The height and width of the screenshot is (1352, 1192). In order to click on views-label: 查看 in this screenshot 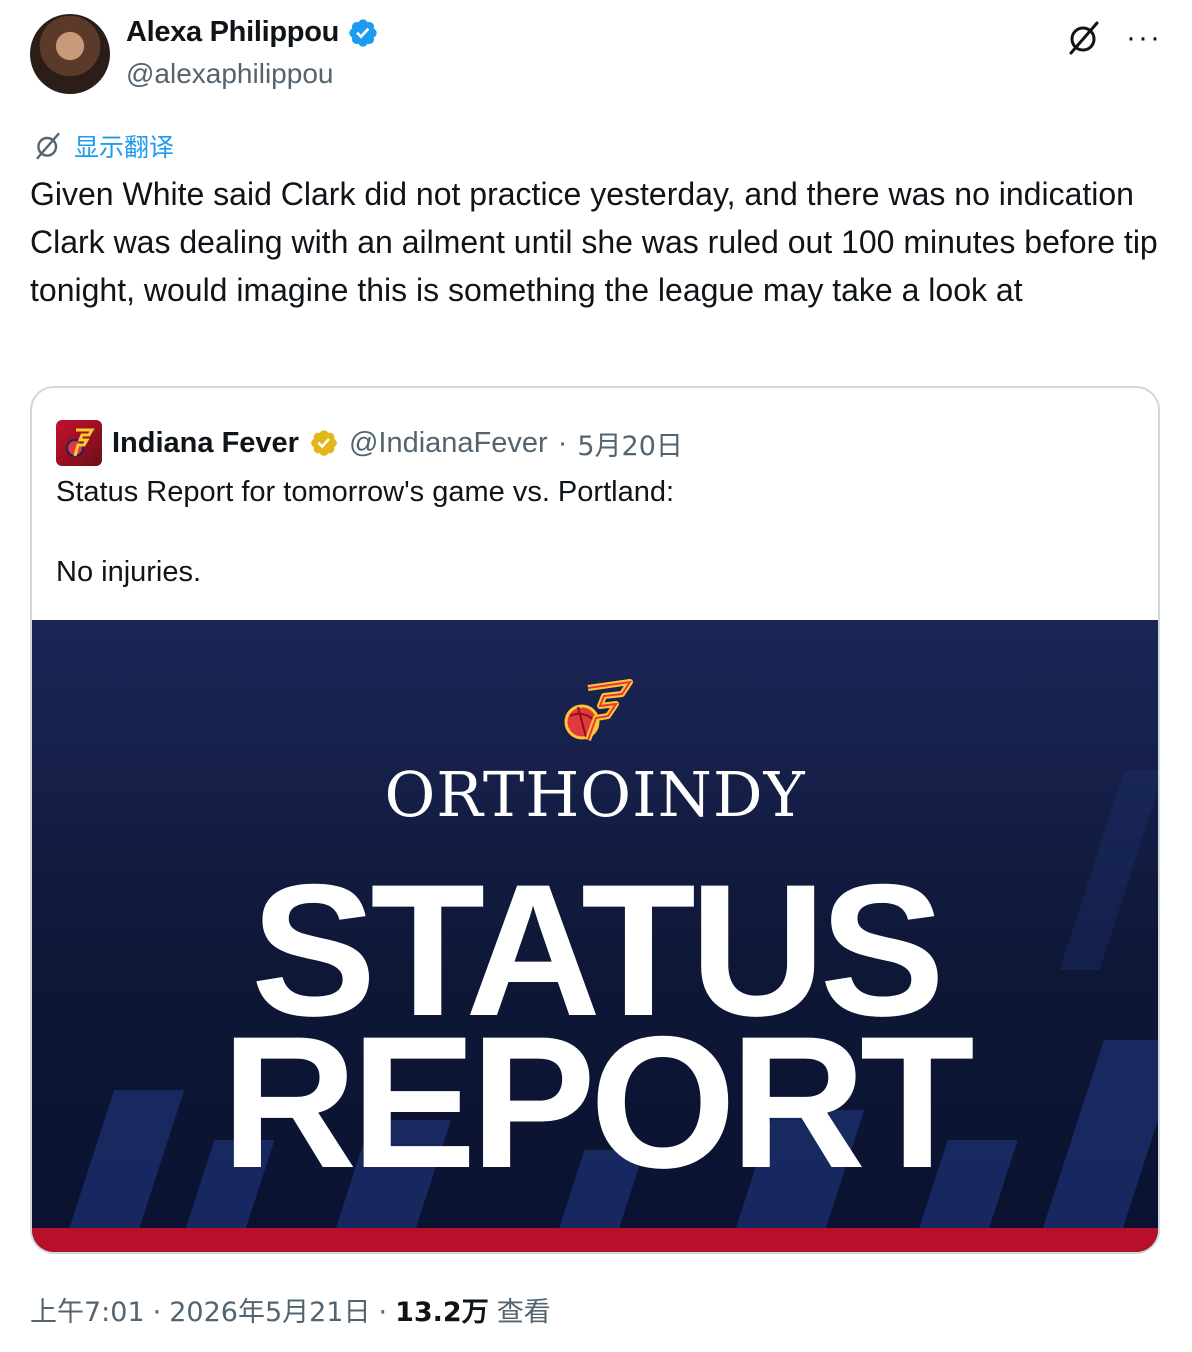, I will do `click(523, 1312)`.